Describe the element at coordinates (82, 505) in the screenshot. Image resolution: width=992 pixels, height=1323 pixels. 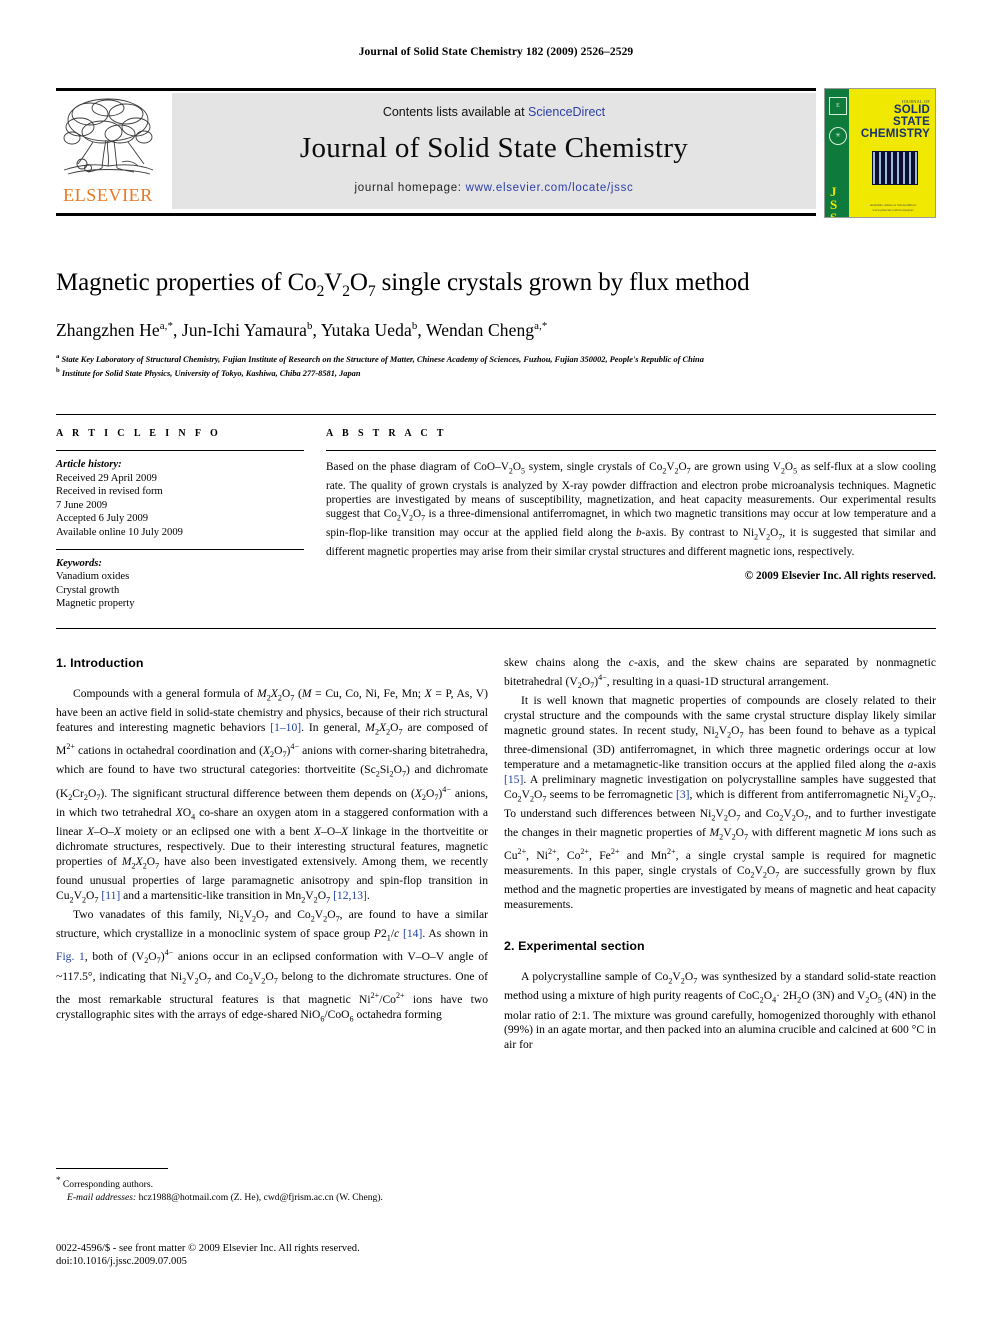
I see `history-item: 7 June 2009` at that location.